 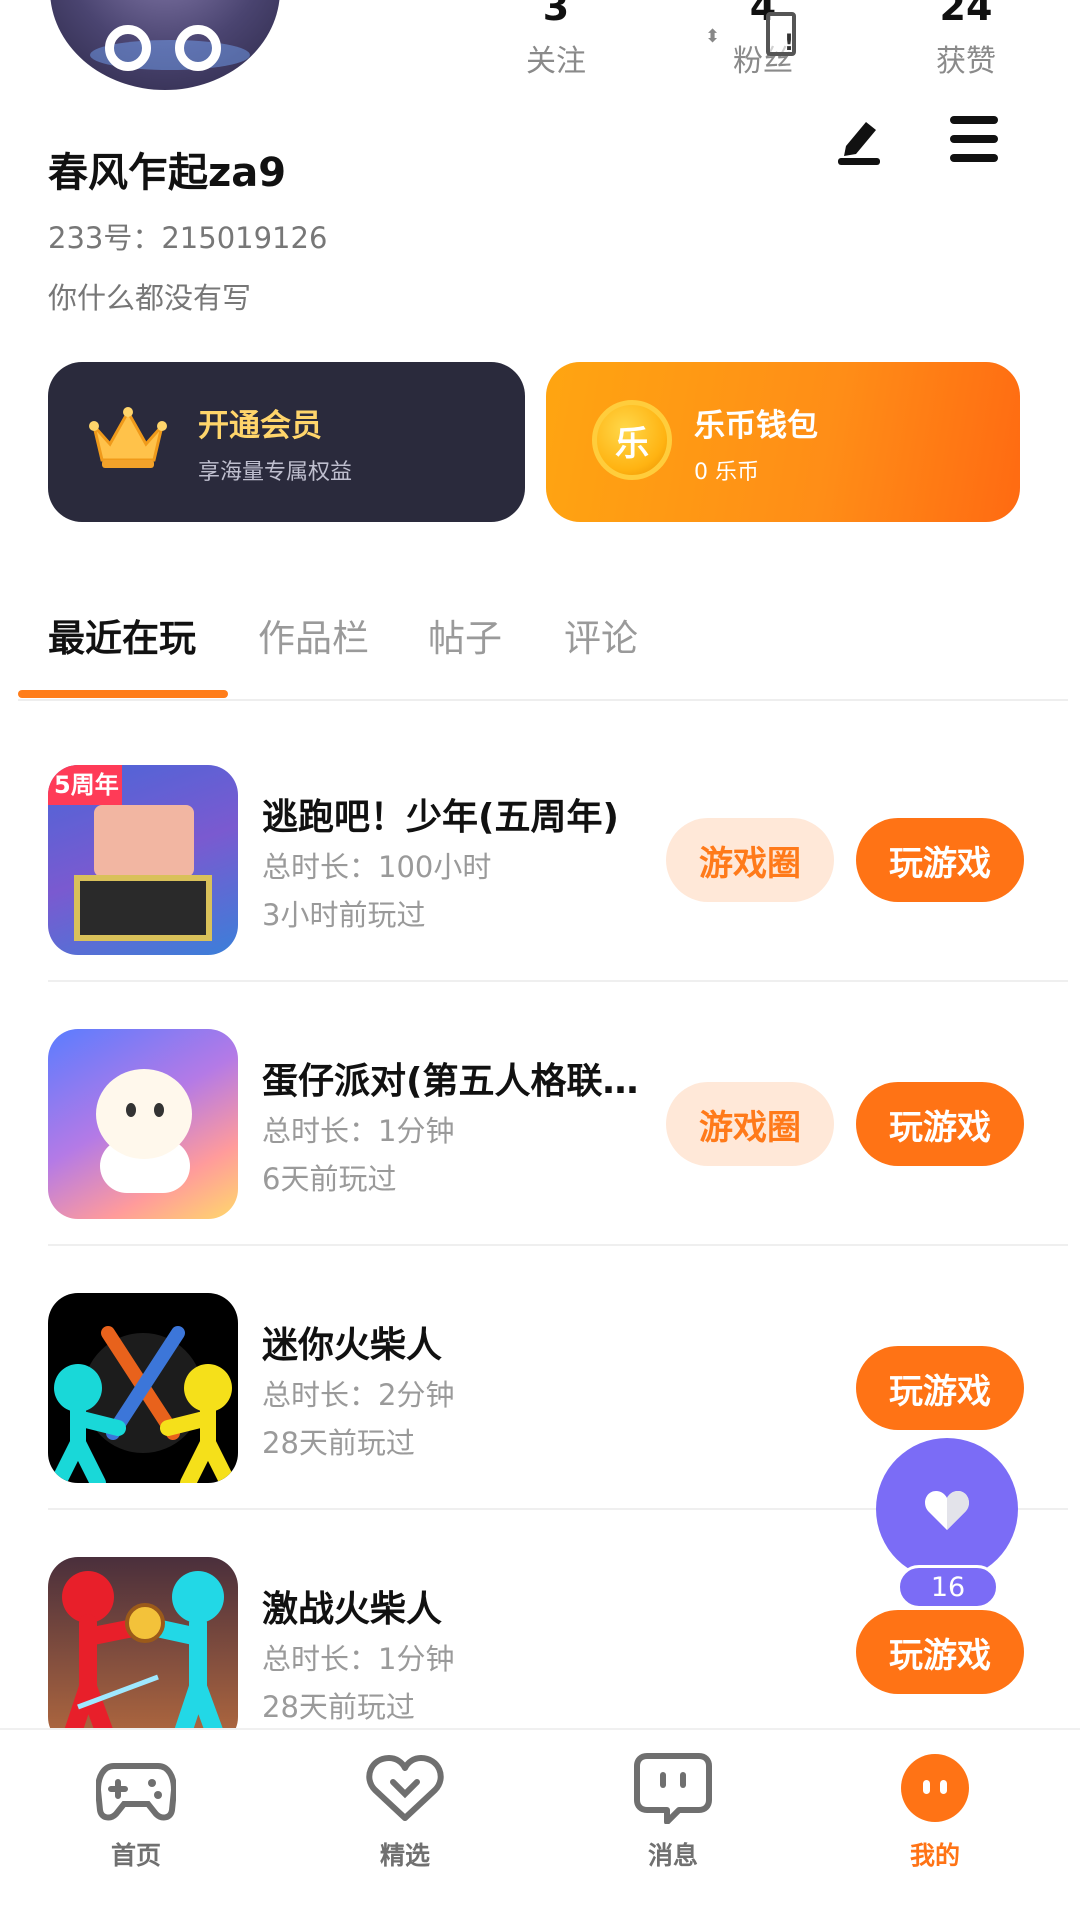 What do you see at coordinates (966, 40) in the screenshot?
I see `stat-likes: 24 获赞` at bounding box center [966, 40].